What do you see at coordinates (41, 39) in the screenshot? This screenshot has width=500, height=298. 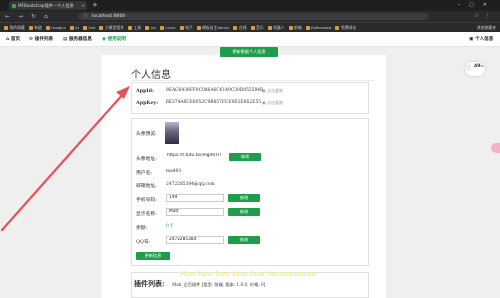 I see `nav-plugins: ⚙ 插件列表` at bounding box center [41, 39].